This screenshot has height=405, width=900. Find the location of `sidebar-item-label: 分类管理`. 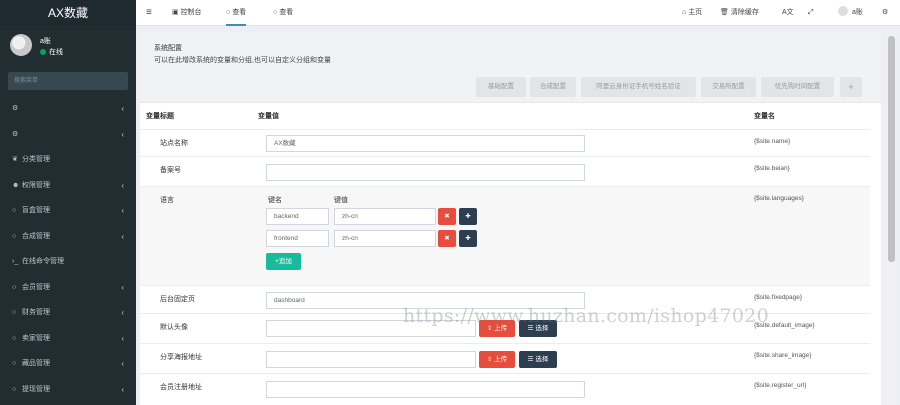

sidebar-item-label: 分类管理 is located at coordinates (36, 159).